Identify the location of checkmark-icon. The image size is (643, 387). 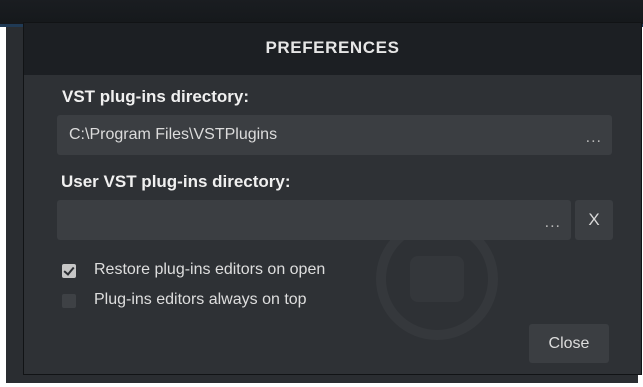
(69, 270).